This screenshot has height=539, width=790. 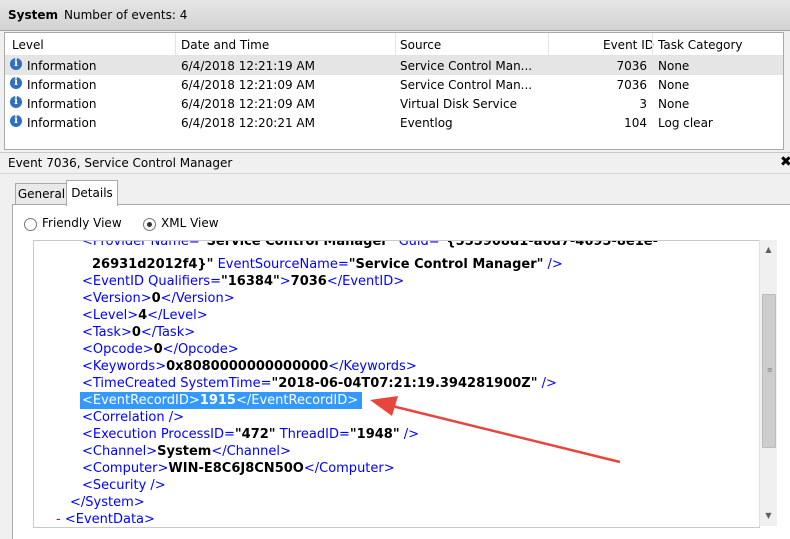 I want to click on xml-tag: </EventRecordID>, so click(x=297, y=400).